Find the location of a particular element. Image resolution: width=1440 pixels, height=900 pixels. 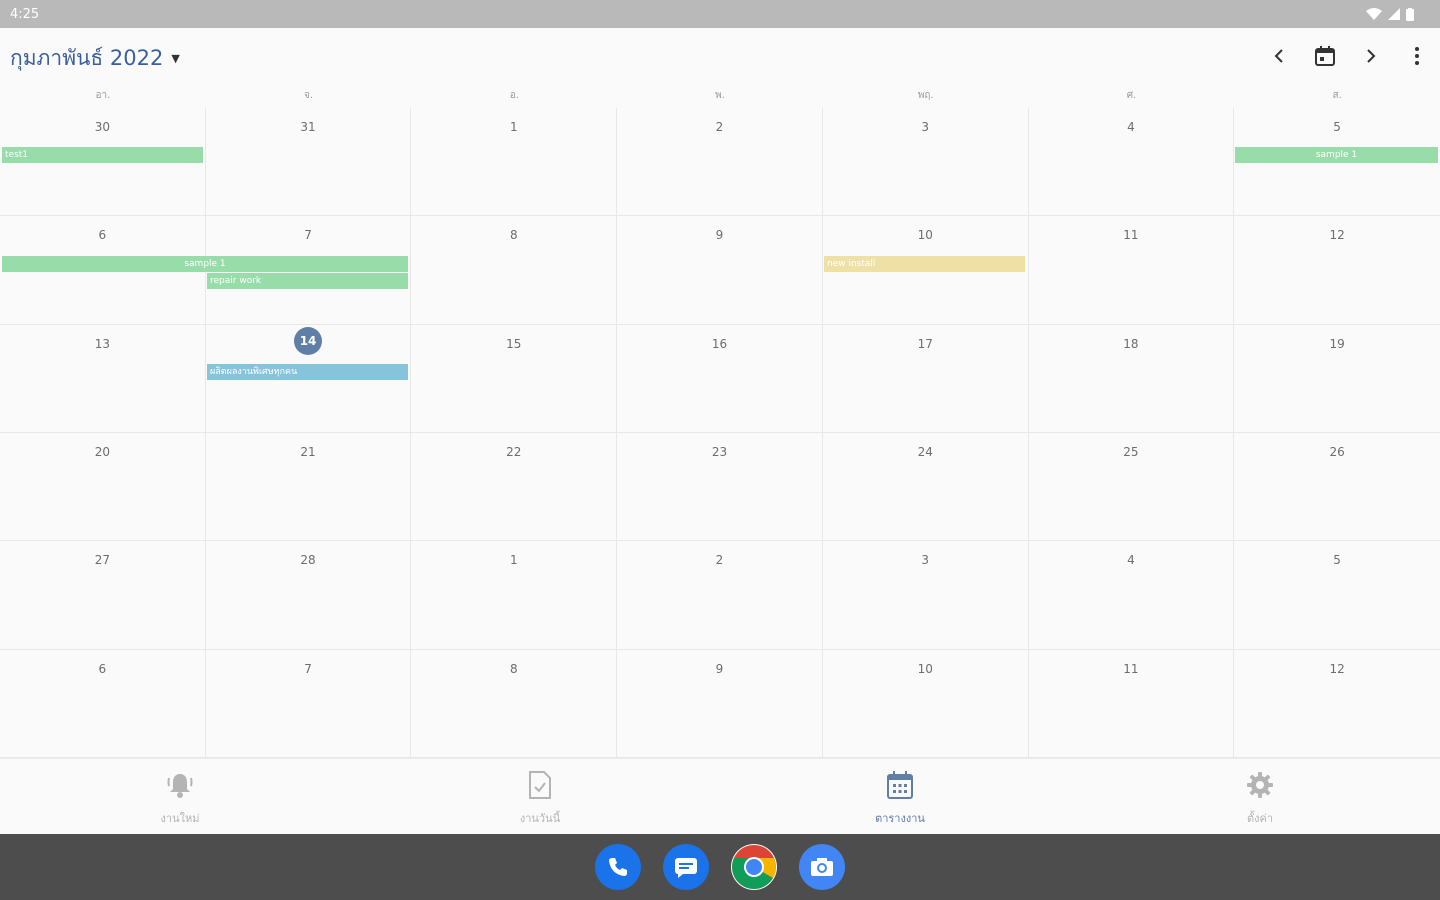

day-number: 15 is located at coordinates (514, 343).